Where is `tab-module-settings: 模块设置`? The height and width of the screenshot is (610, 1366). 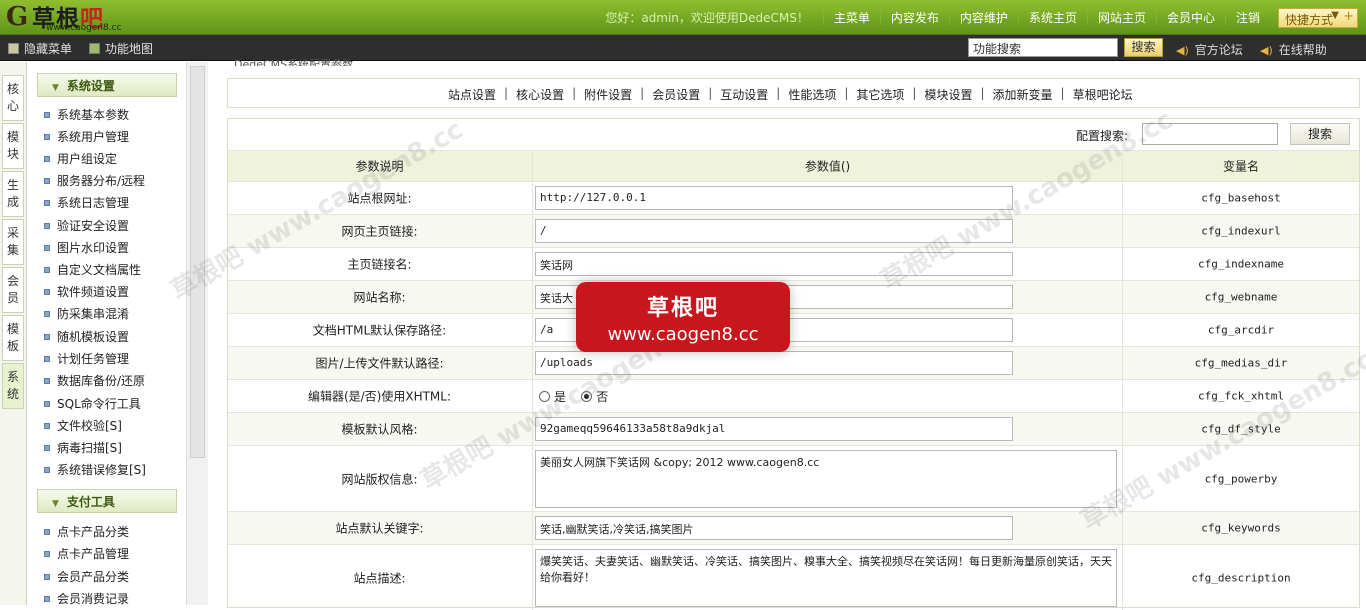
tab-module-settings: 模块设置 is located at coordinates (948, 94).